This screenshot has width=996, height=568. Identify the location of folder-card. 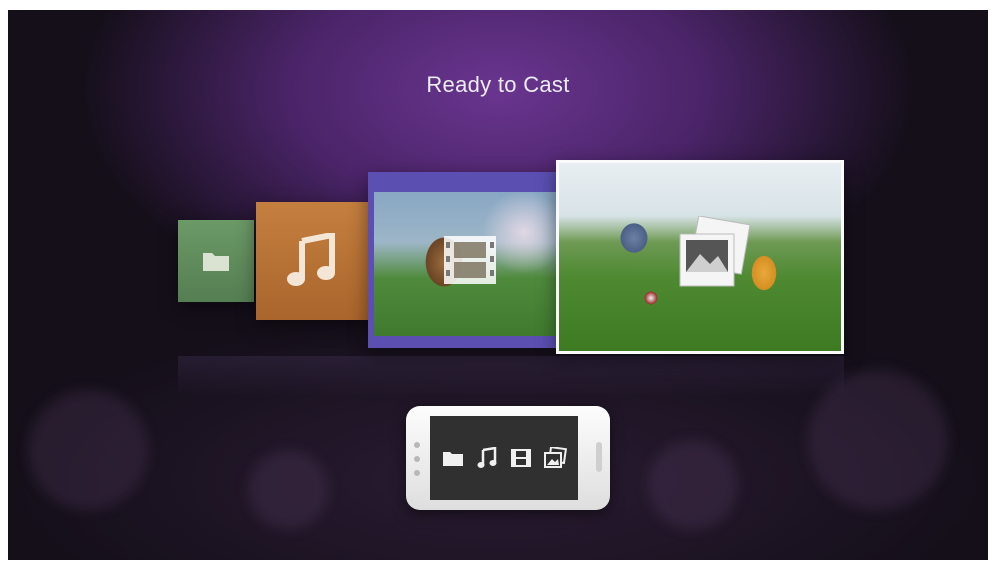
(216, 261).